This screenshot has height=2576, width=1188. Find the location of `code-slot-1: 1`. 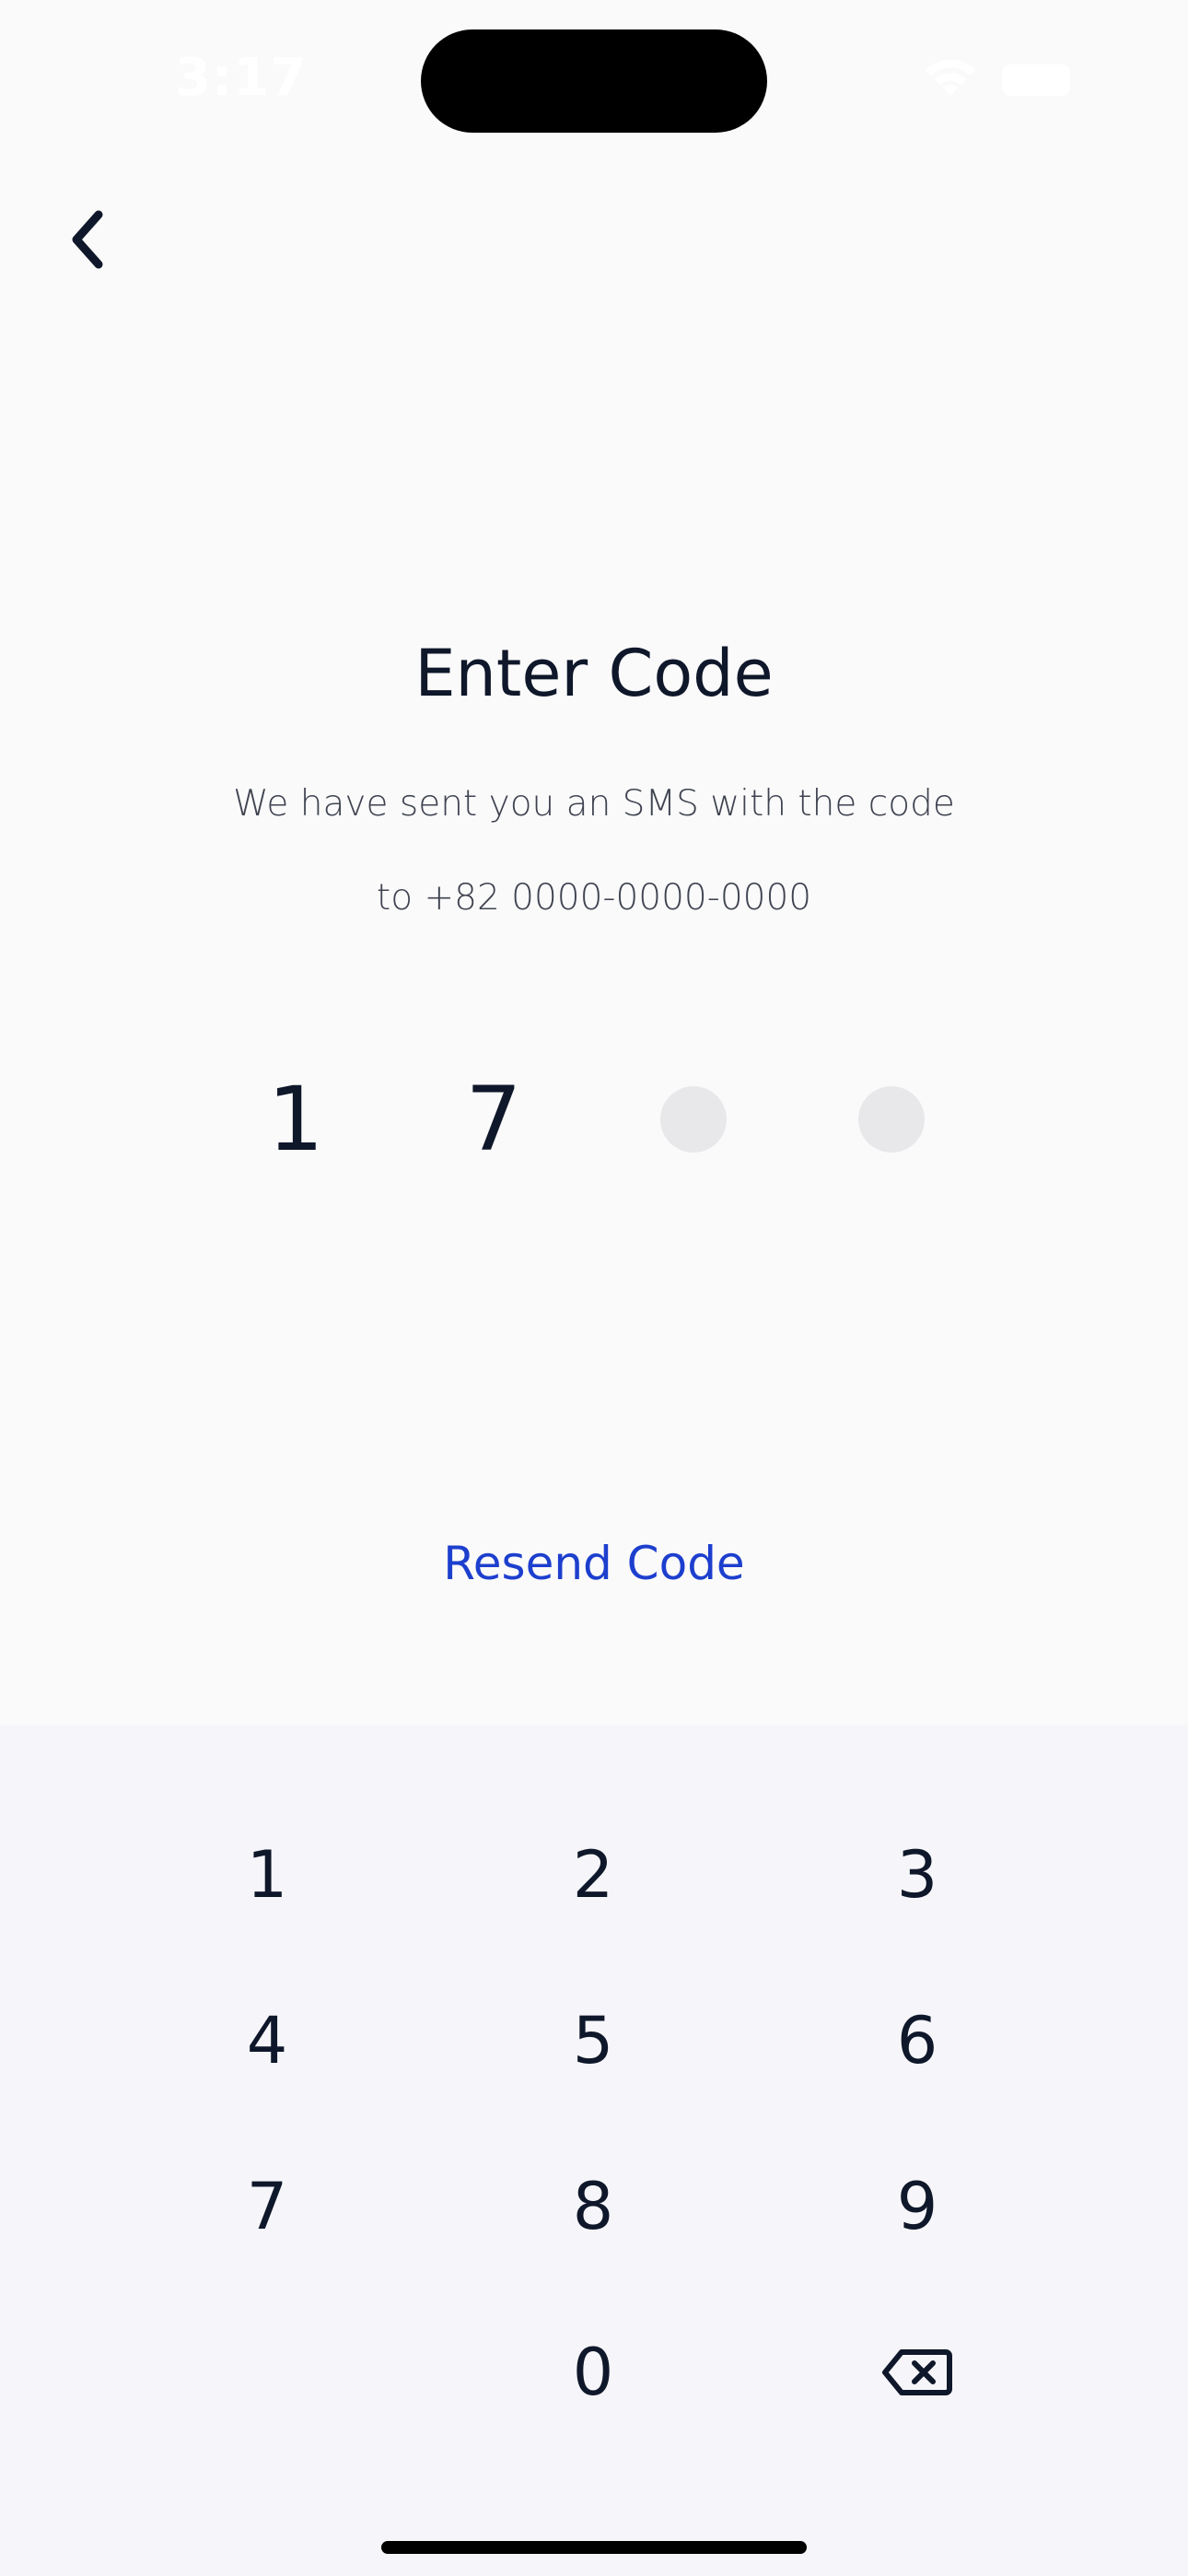

code-slot-1: 1 is located at coordinates (295, 1119).